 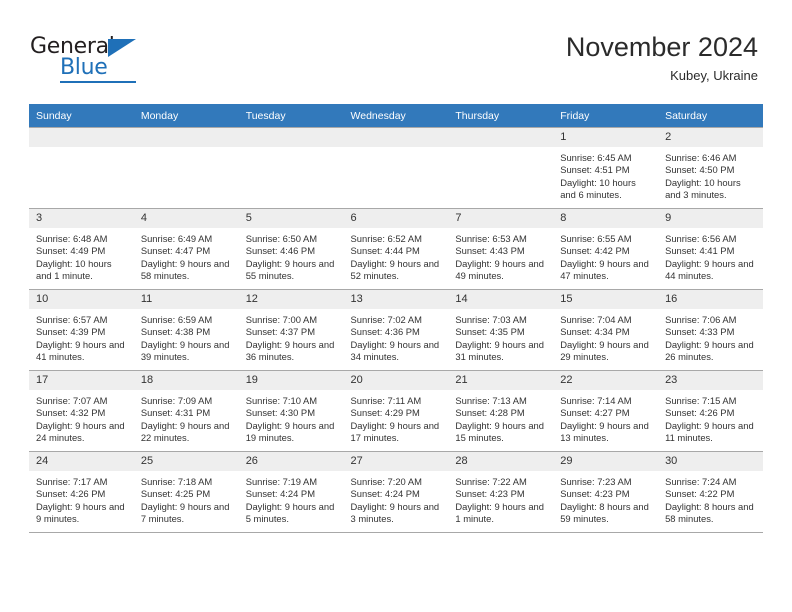 I want to click on day-number: 13, so click(x=396, y=299).